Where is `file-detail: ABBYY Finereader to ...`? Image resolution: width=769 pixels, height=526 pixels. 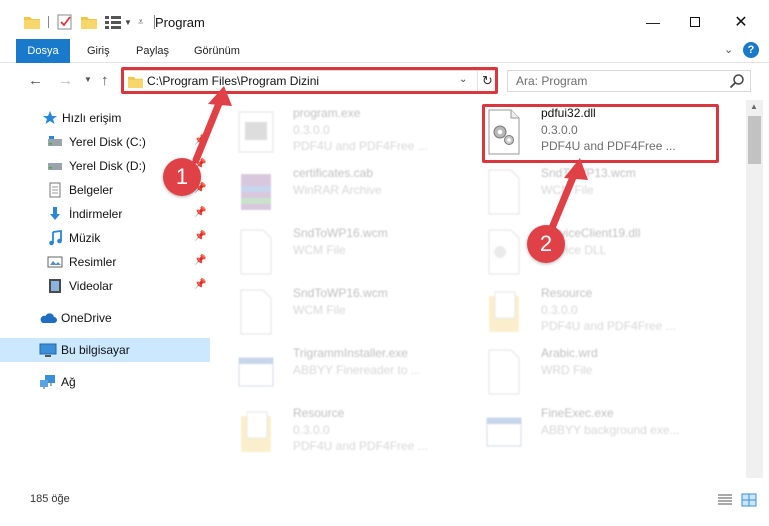 file-detail: ABBYY Finereader to ... is located at coordinates (357, 370).